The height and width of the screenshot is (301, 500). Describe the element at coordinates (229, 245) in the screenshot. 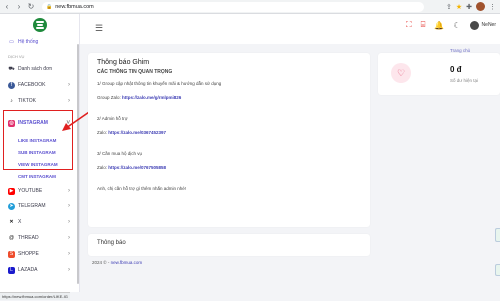

I see `notice-card: Thông báo` at that location.